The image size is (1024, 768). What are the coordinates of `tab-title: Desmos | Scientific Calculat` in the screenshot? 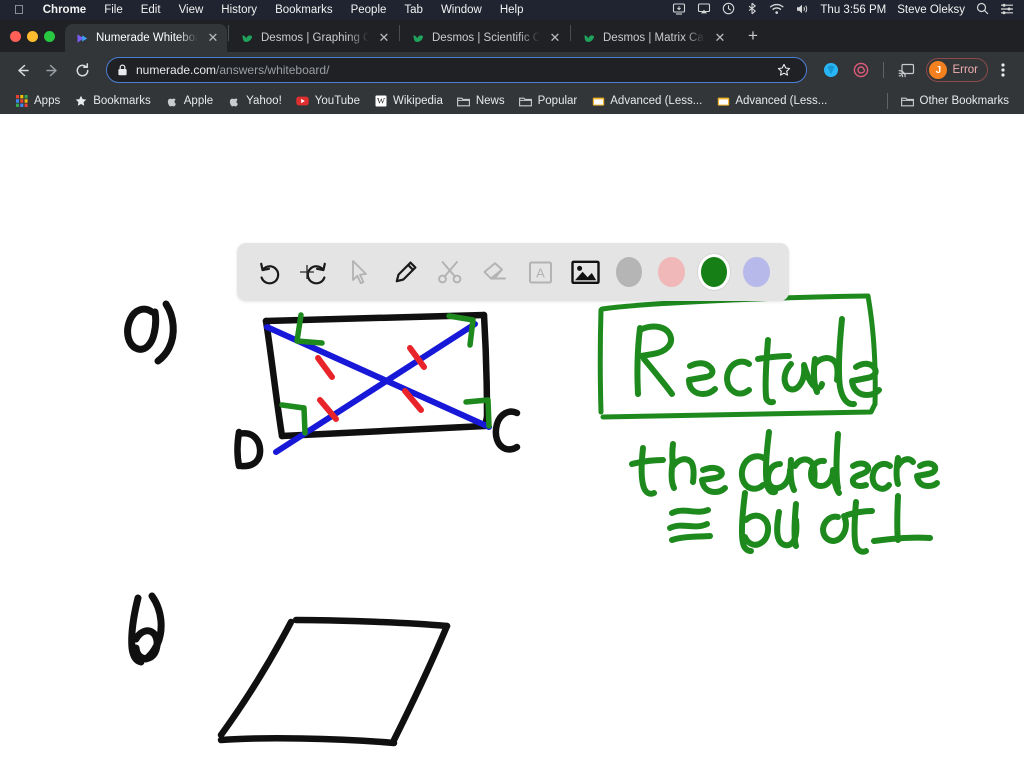 It's located at (486, 38).